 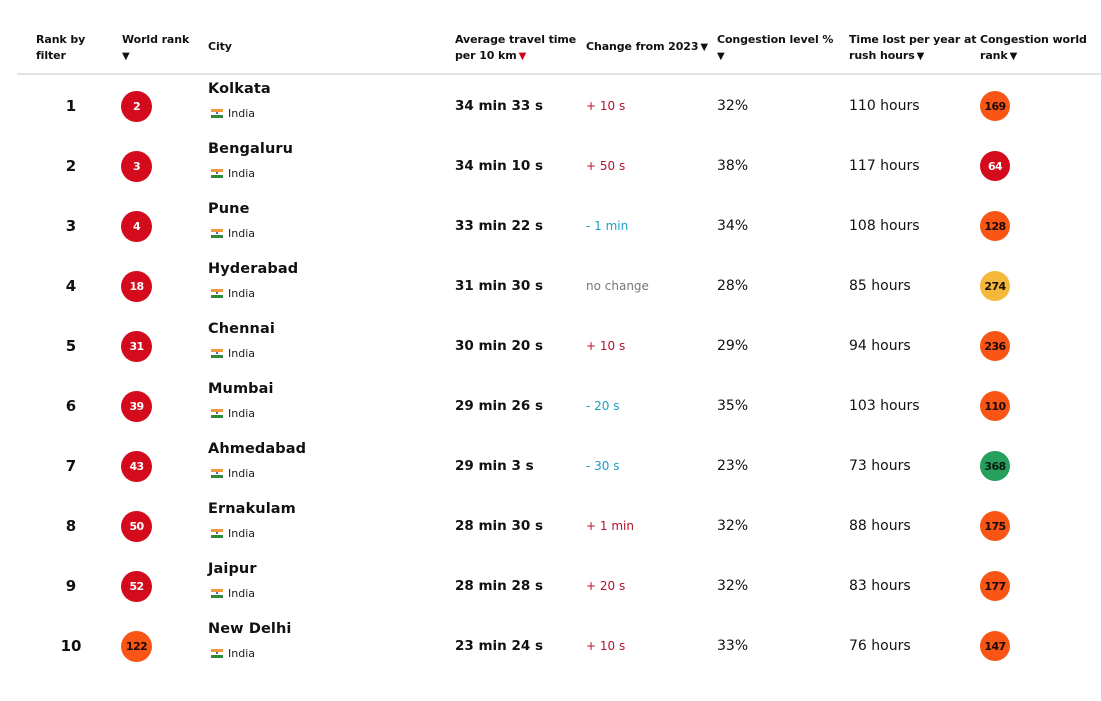 I want to click on average-travel-time: 34 min 10 s, so click(x=499, y=166).